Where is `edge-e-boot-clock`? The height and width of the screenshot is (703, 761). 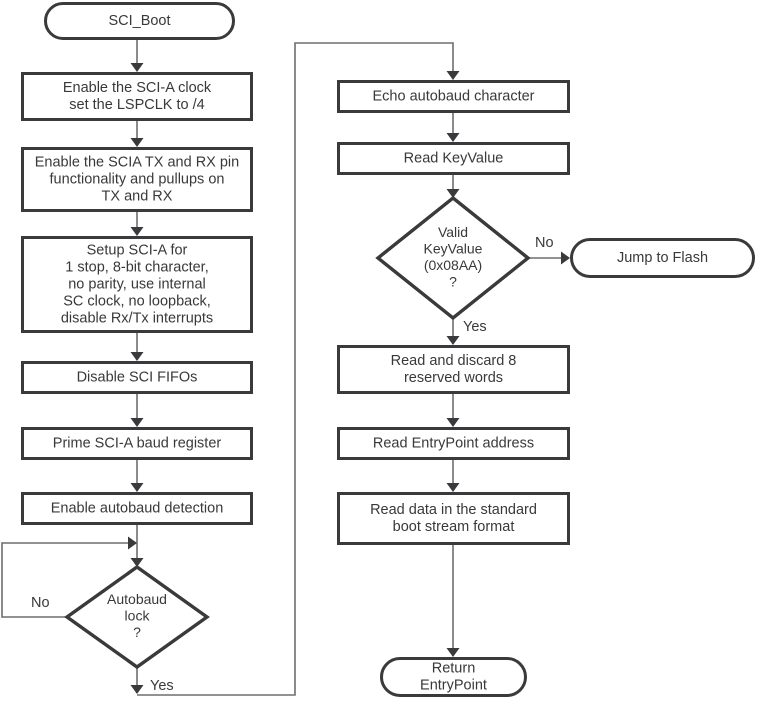 edge-e-boot-clock is located at coordinates (137, 56).